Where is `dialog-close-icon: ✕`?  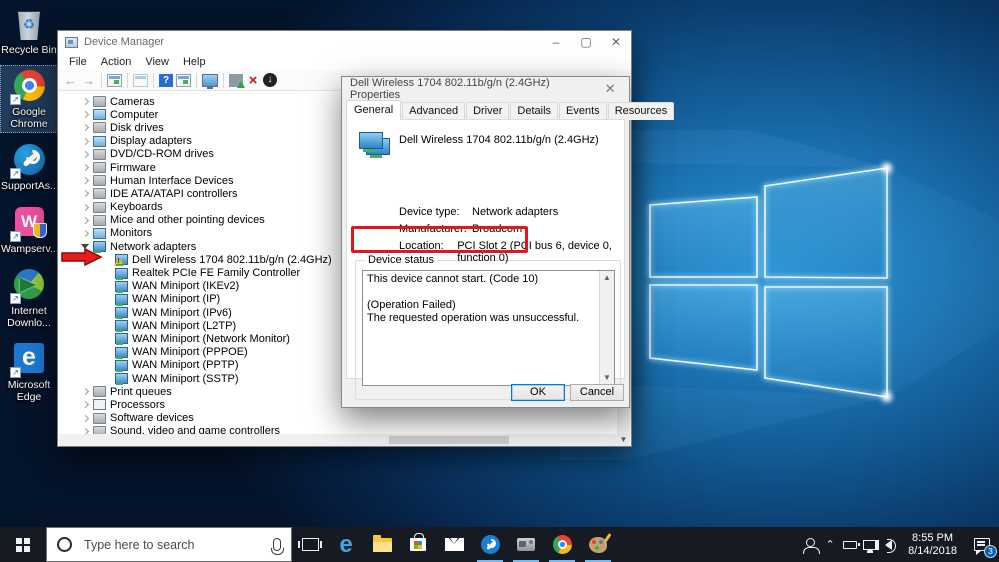
dialog-close-icon: ✕ is located at coordinates (610, 89).